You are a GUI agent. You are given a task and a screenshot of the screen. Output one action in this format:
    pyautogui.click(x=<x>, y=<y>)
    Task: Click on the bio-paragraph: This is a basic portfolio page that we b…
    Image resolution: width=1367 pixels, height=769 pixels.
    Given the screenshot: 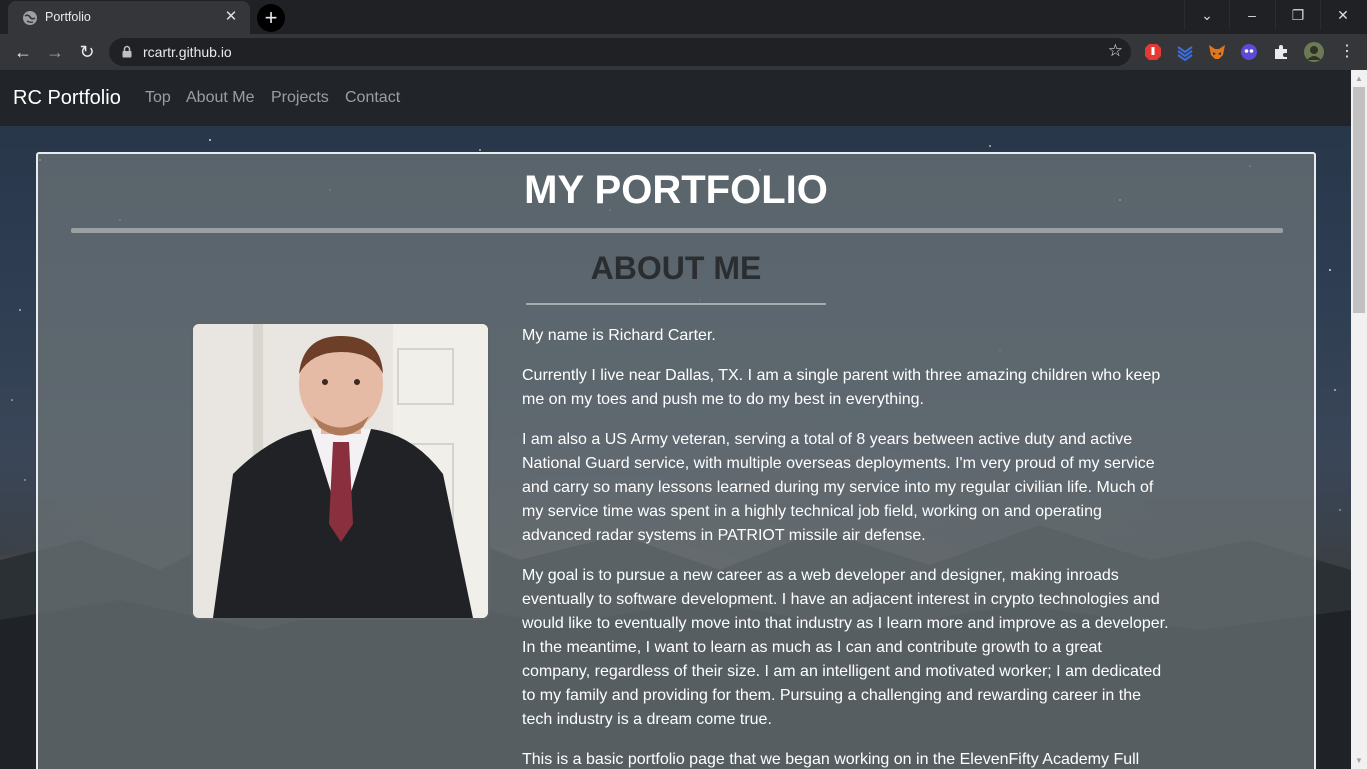 What is the action you would take?
    pyautogui.click(x=831, y=759)
    